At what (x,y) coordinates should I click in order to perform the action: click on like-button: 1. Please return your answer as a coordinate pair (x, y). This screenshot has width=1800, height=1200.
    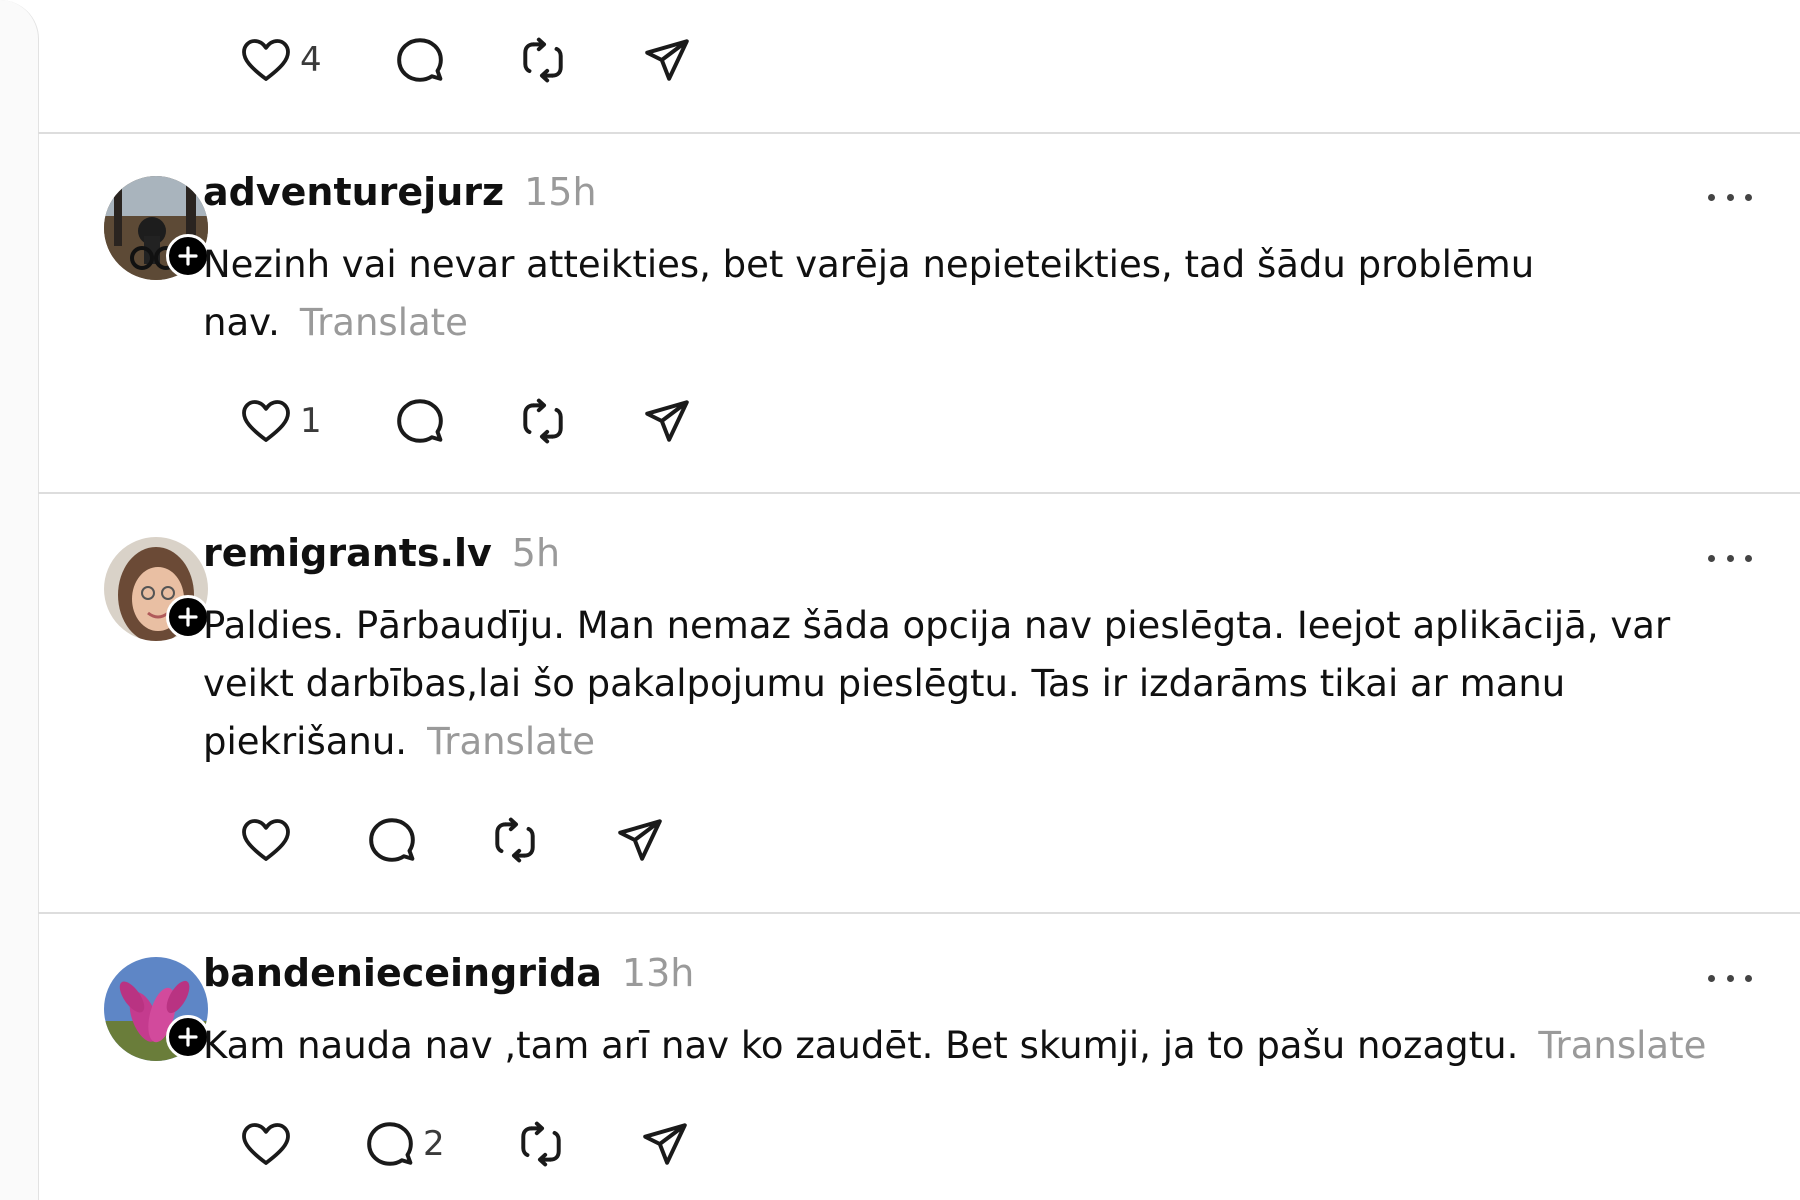
    Looking at the image, I should click on (281, 421).